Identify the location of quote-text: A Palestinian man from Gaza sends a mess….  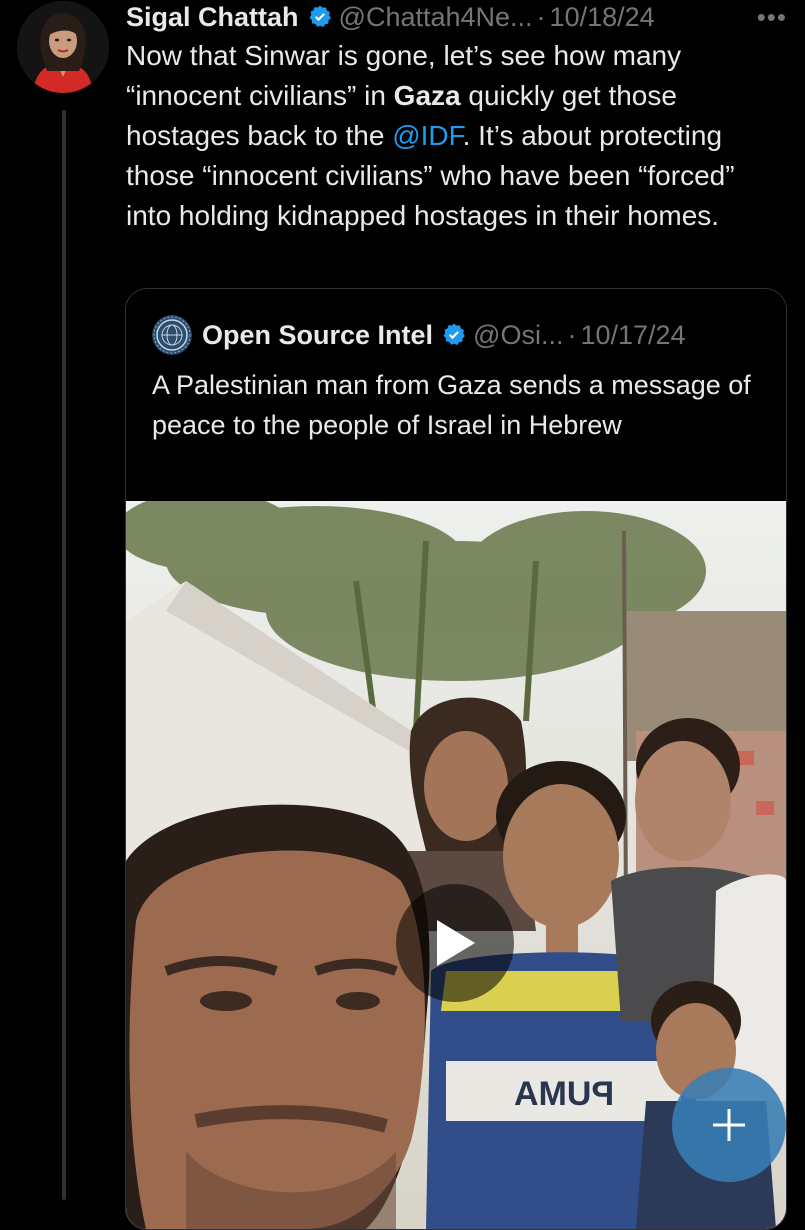
(451, 405).